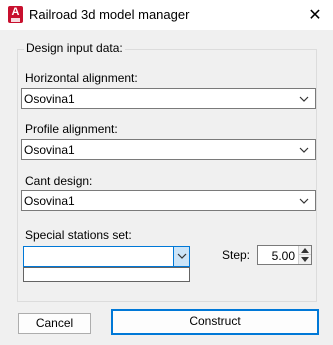 The width and height of the screenshot is (333, 345). I want to click on special-stations-dropdown-list, so click(106, 274).